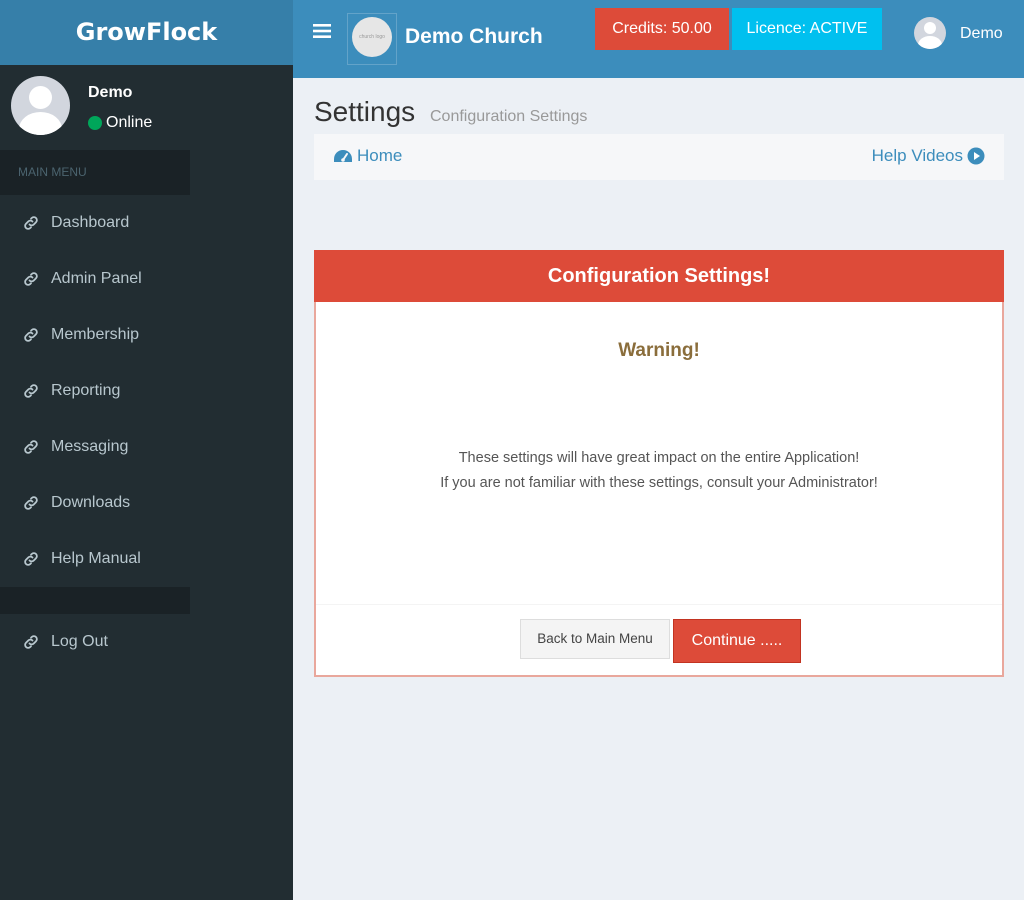 This screenshot has height=900, width=1024. I want to click on sidebar-item-label: Reporting, so click(86, 390).